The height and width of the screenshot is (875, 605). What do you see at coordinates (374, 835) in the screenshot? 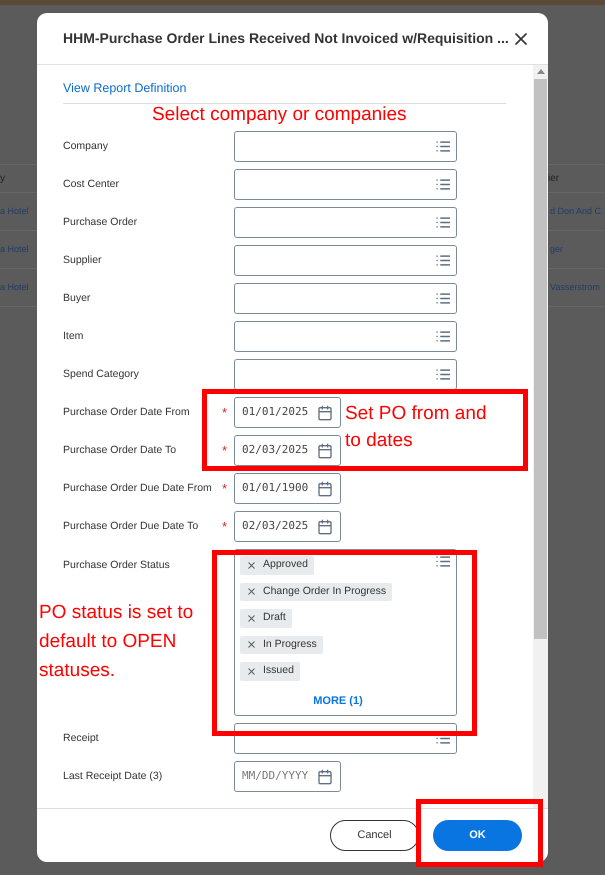
I see `cancel-button: Cancel` at bounding box center [374, 835].